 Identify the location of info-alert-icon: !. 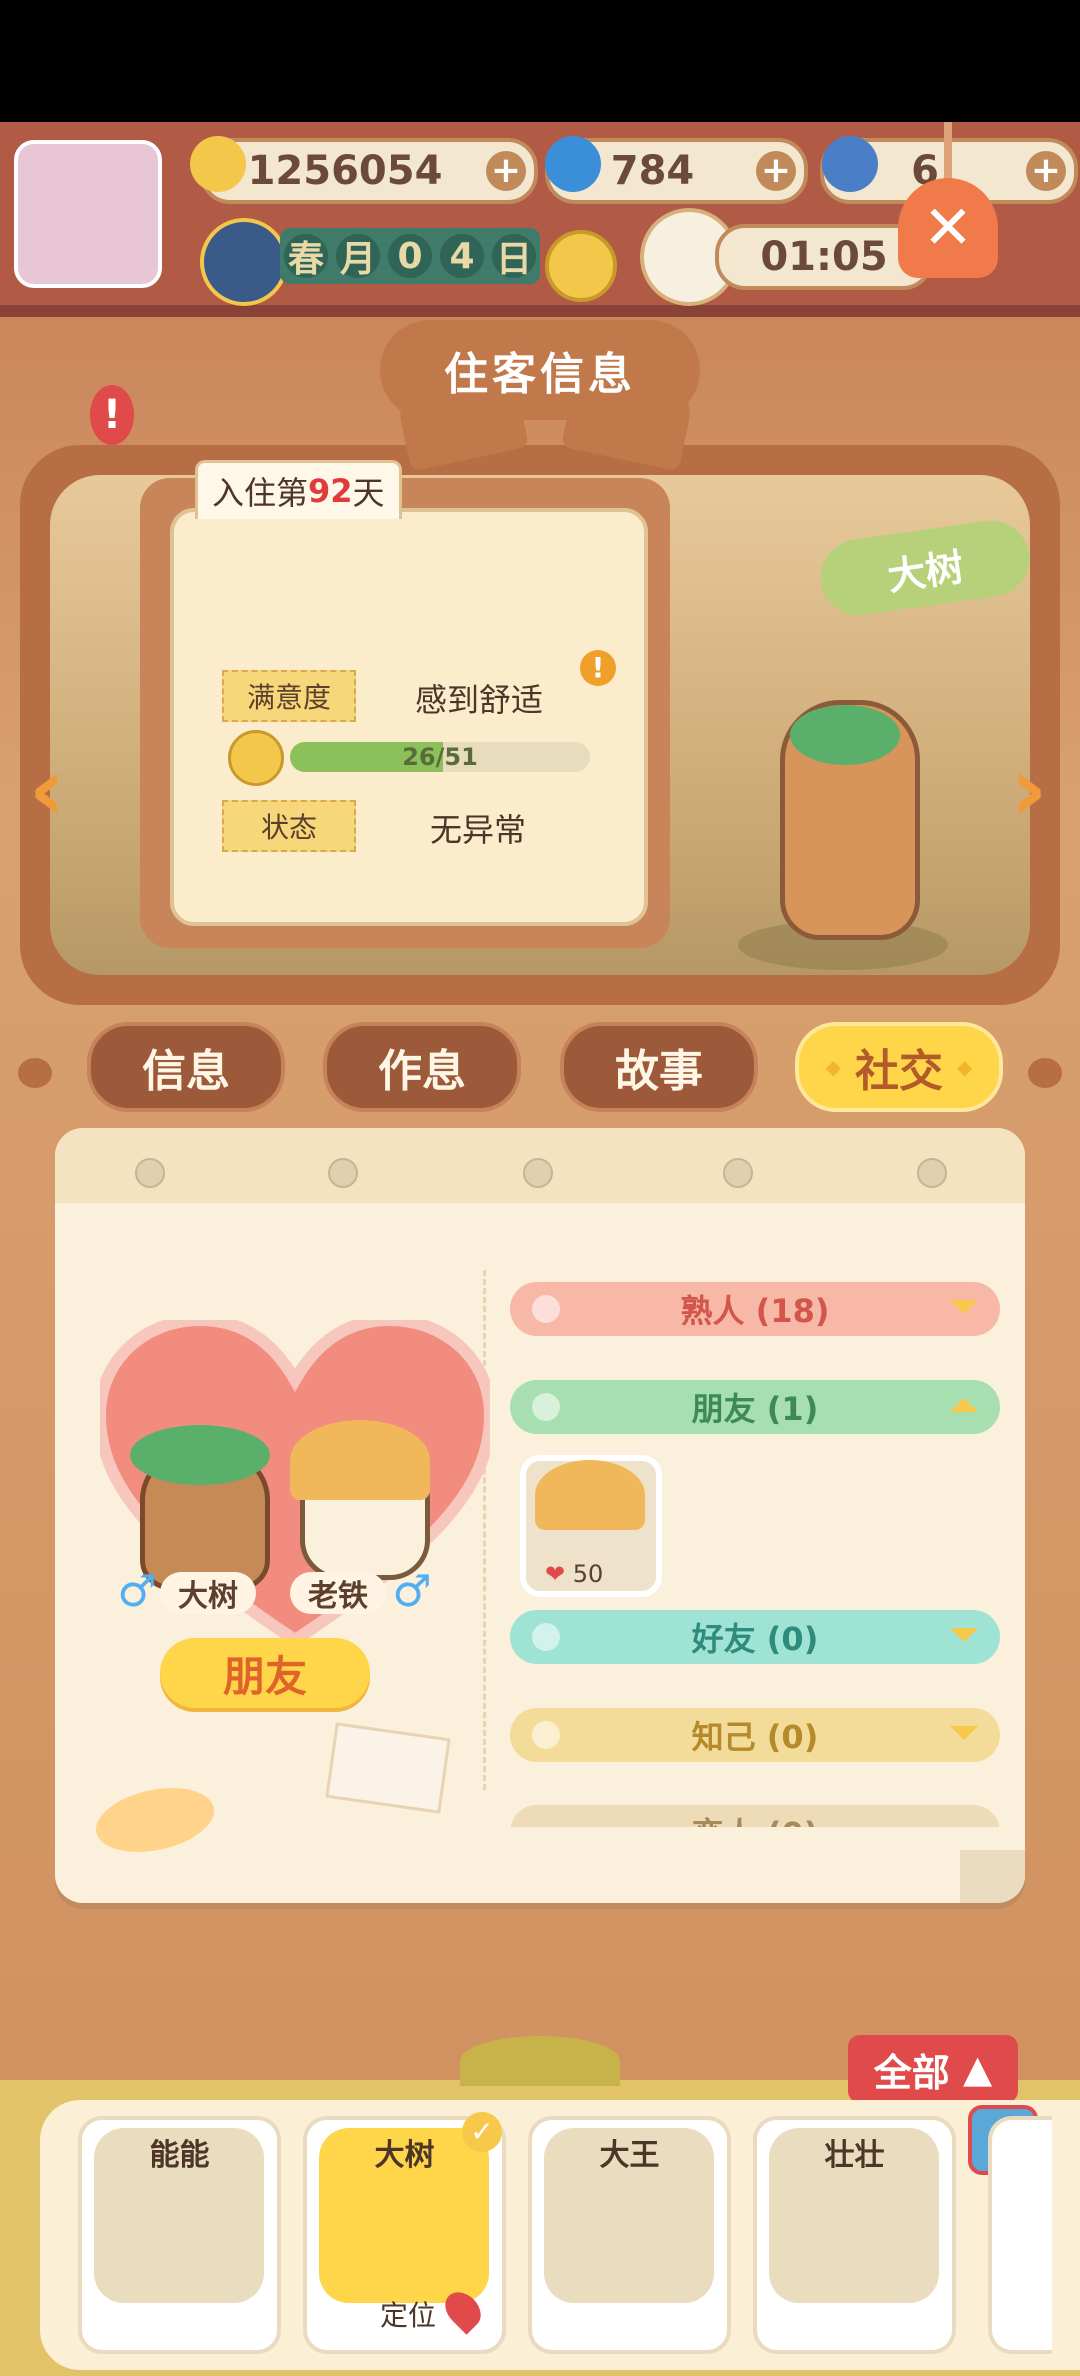
(598, 668).